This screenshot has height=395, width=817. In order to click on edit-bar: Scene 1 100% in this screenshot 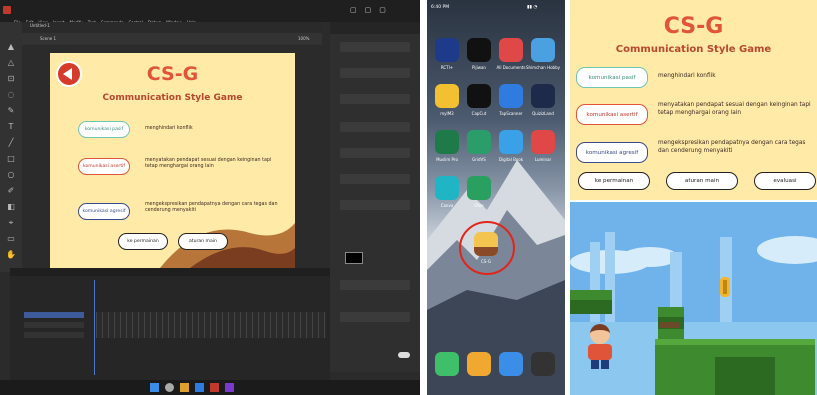, I will do `click(172, 39)`.